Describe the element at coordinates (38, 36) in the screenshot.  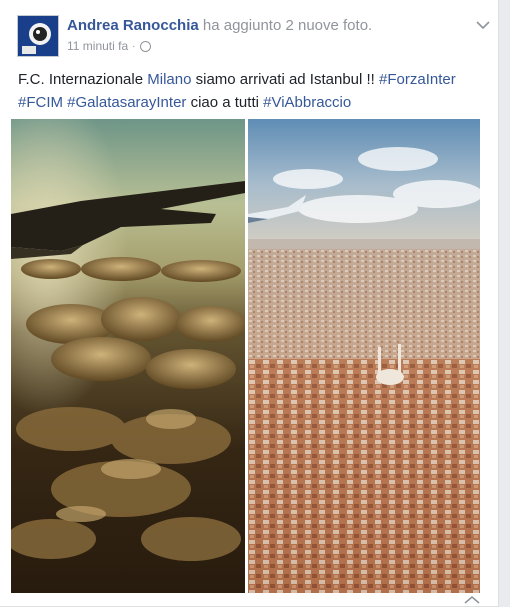
I see `avatar` at that location.